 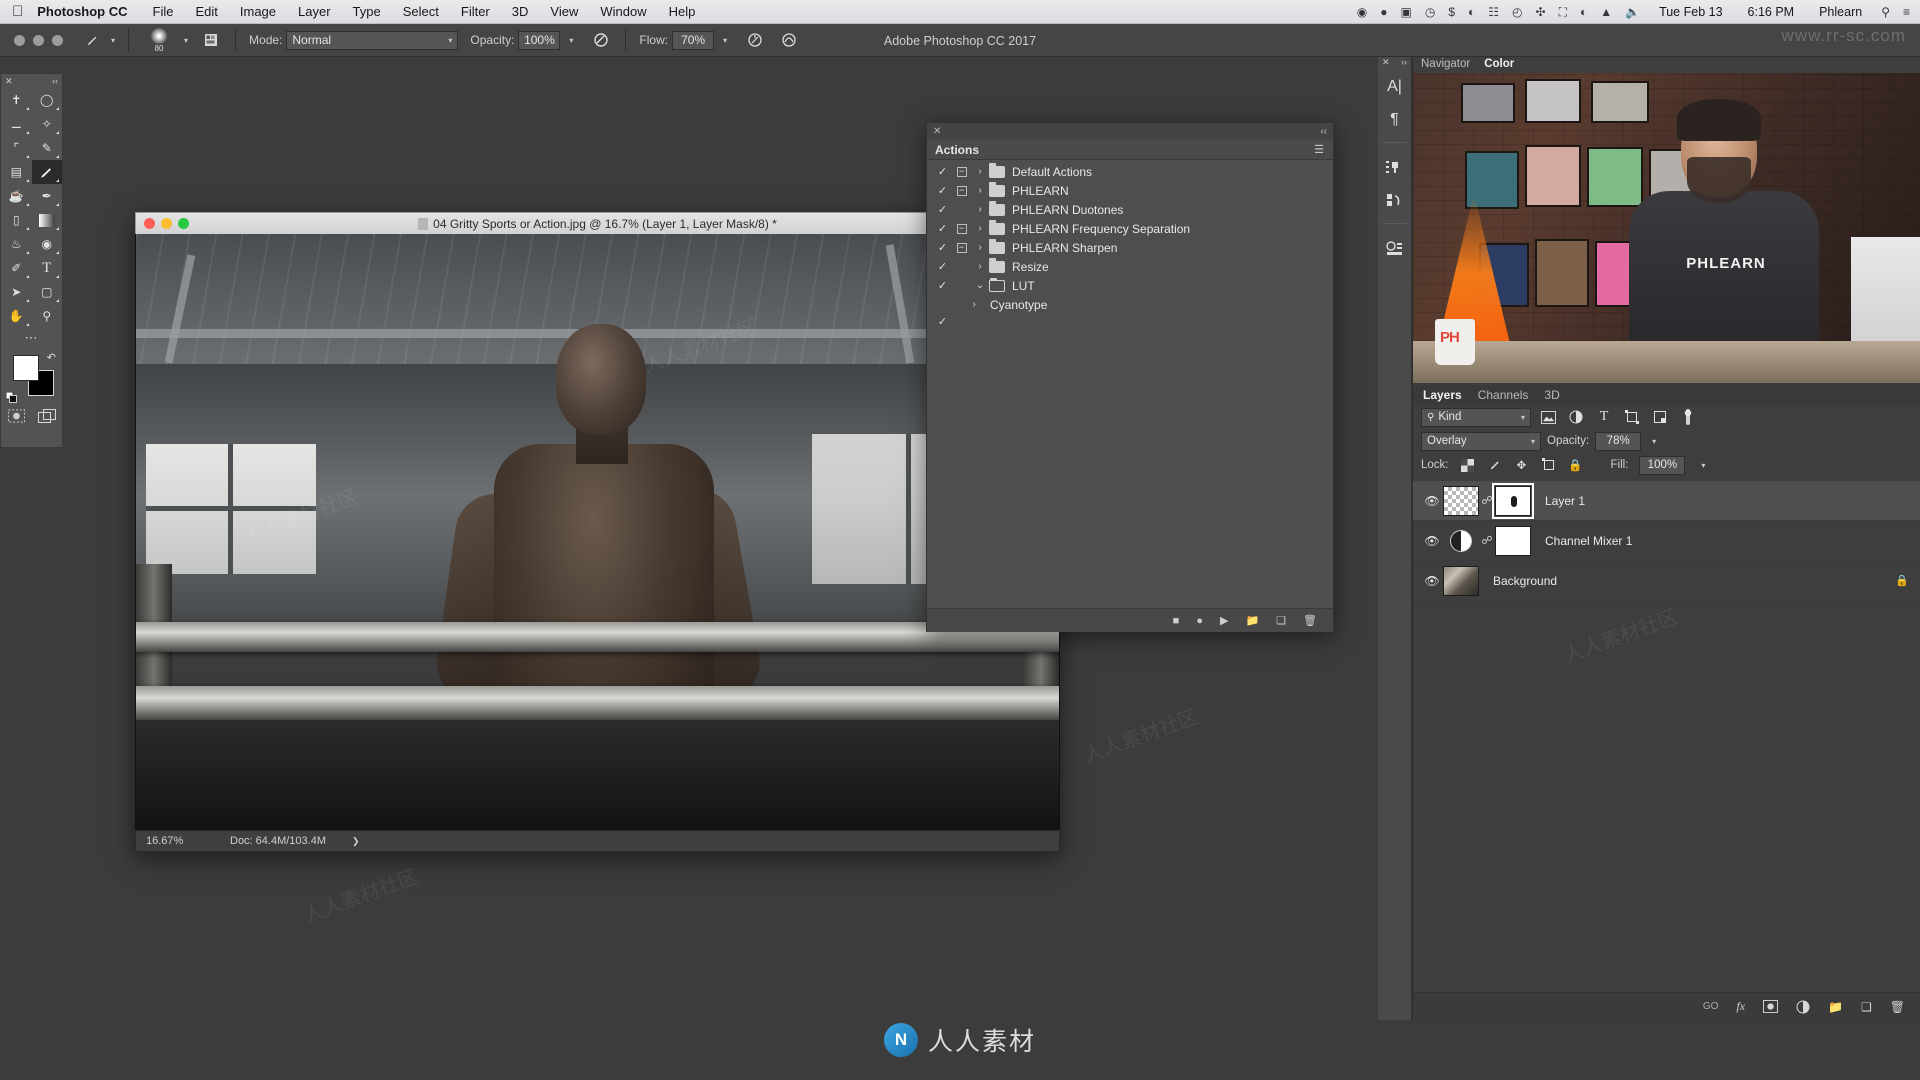 I want to click on layer-name: Channel Mixer 1, so click(x=1581, y=541).